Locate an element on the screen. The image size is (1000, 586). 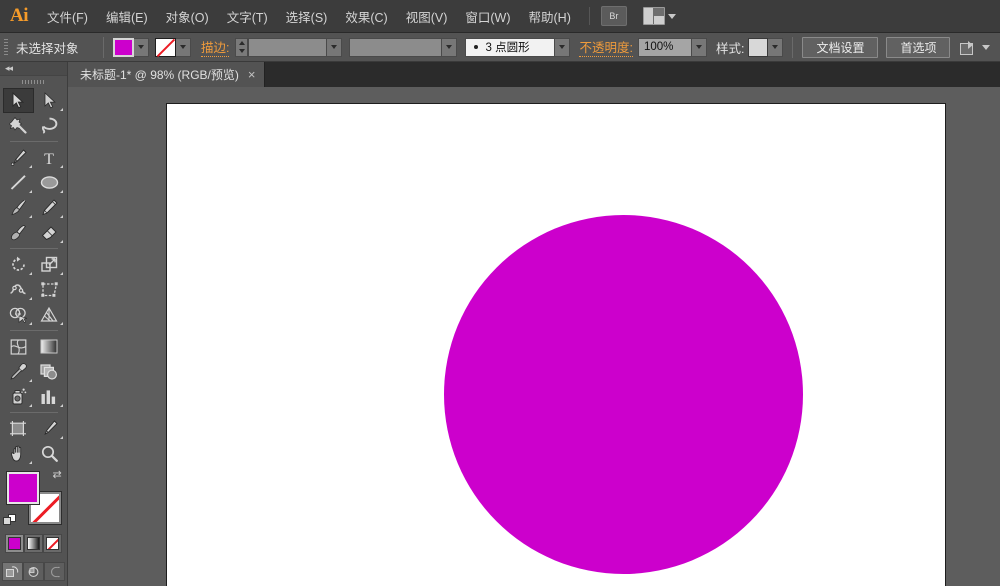
brush-definition-dropdown is located at coordinates (563, 47).